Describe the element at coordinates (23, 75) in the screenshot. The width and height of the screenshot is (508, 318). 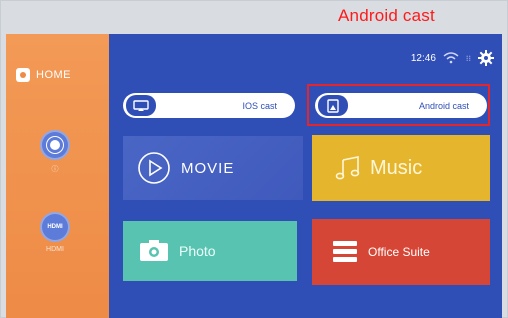
I see `home-icon` at that location.